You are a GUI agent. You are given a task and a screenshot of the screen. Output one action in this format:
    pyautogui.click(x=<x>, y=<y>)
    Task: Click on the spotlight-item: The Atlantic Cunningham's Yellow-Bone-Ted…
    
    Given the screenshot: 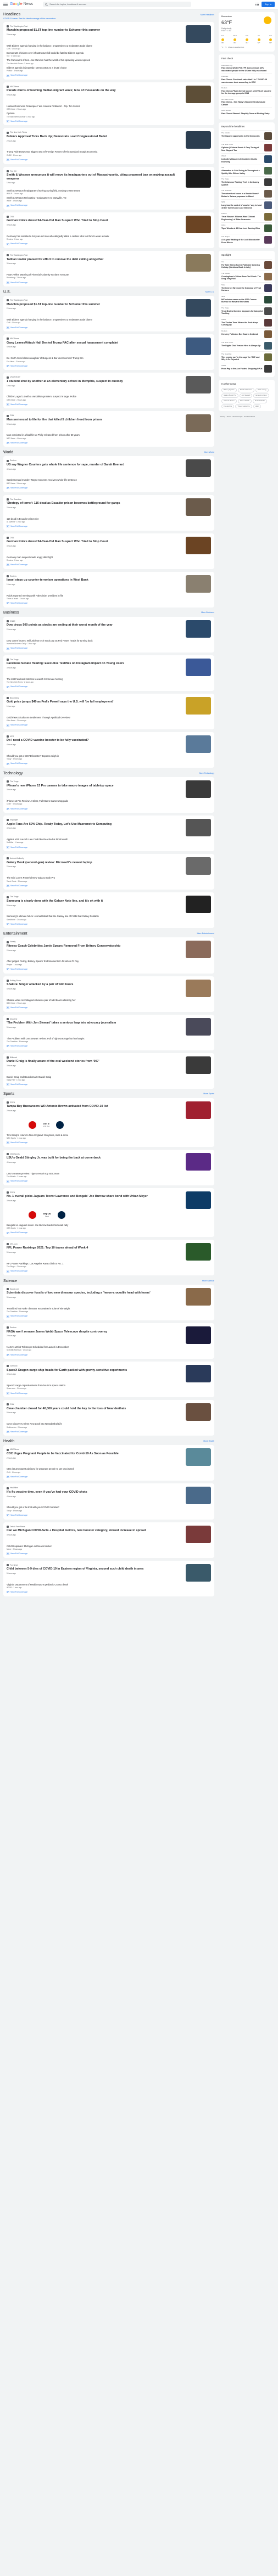 What is the action you would take?
    pyautogui.click(x=247, y=276)
    